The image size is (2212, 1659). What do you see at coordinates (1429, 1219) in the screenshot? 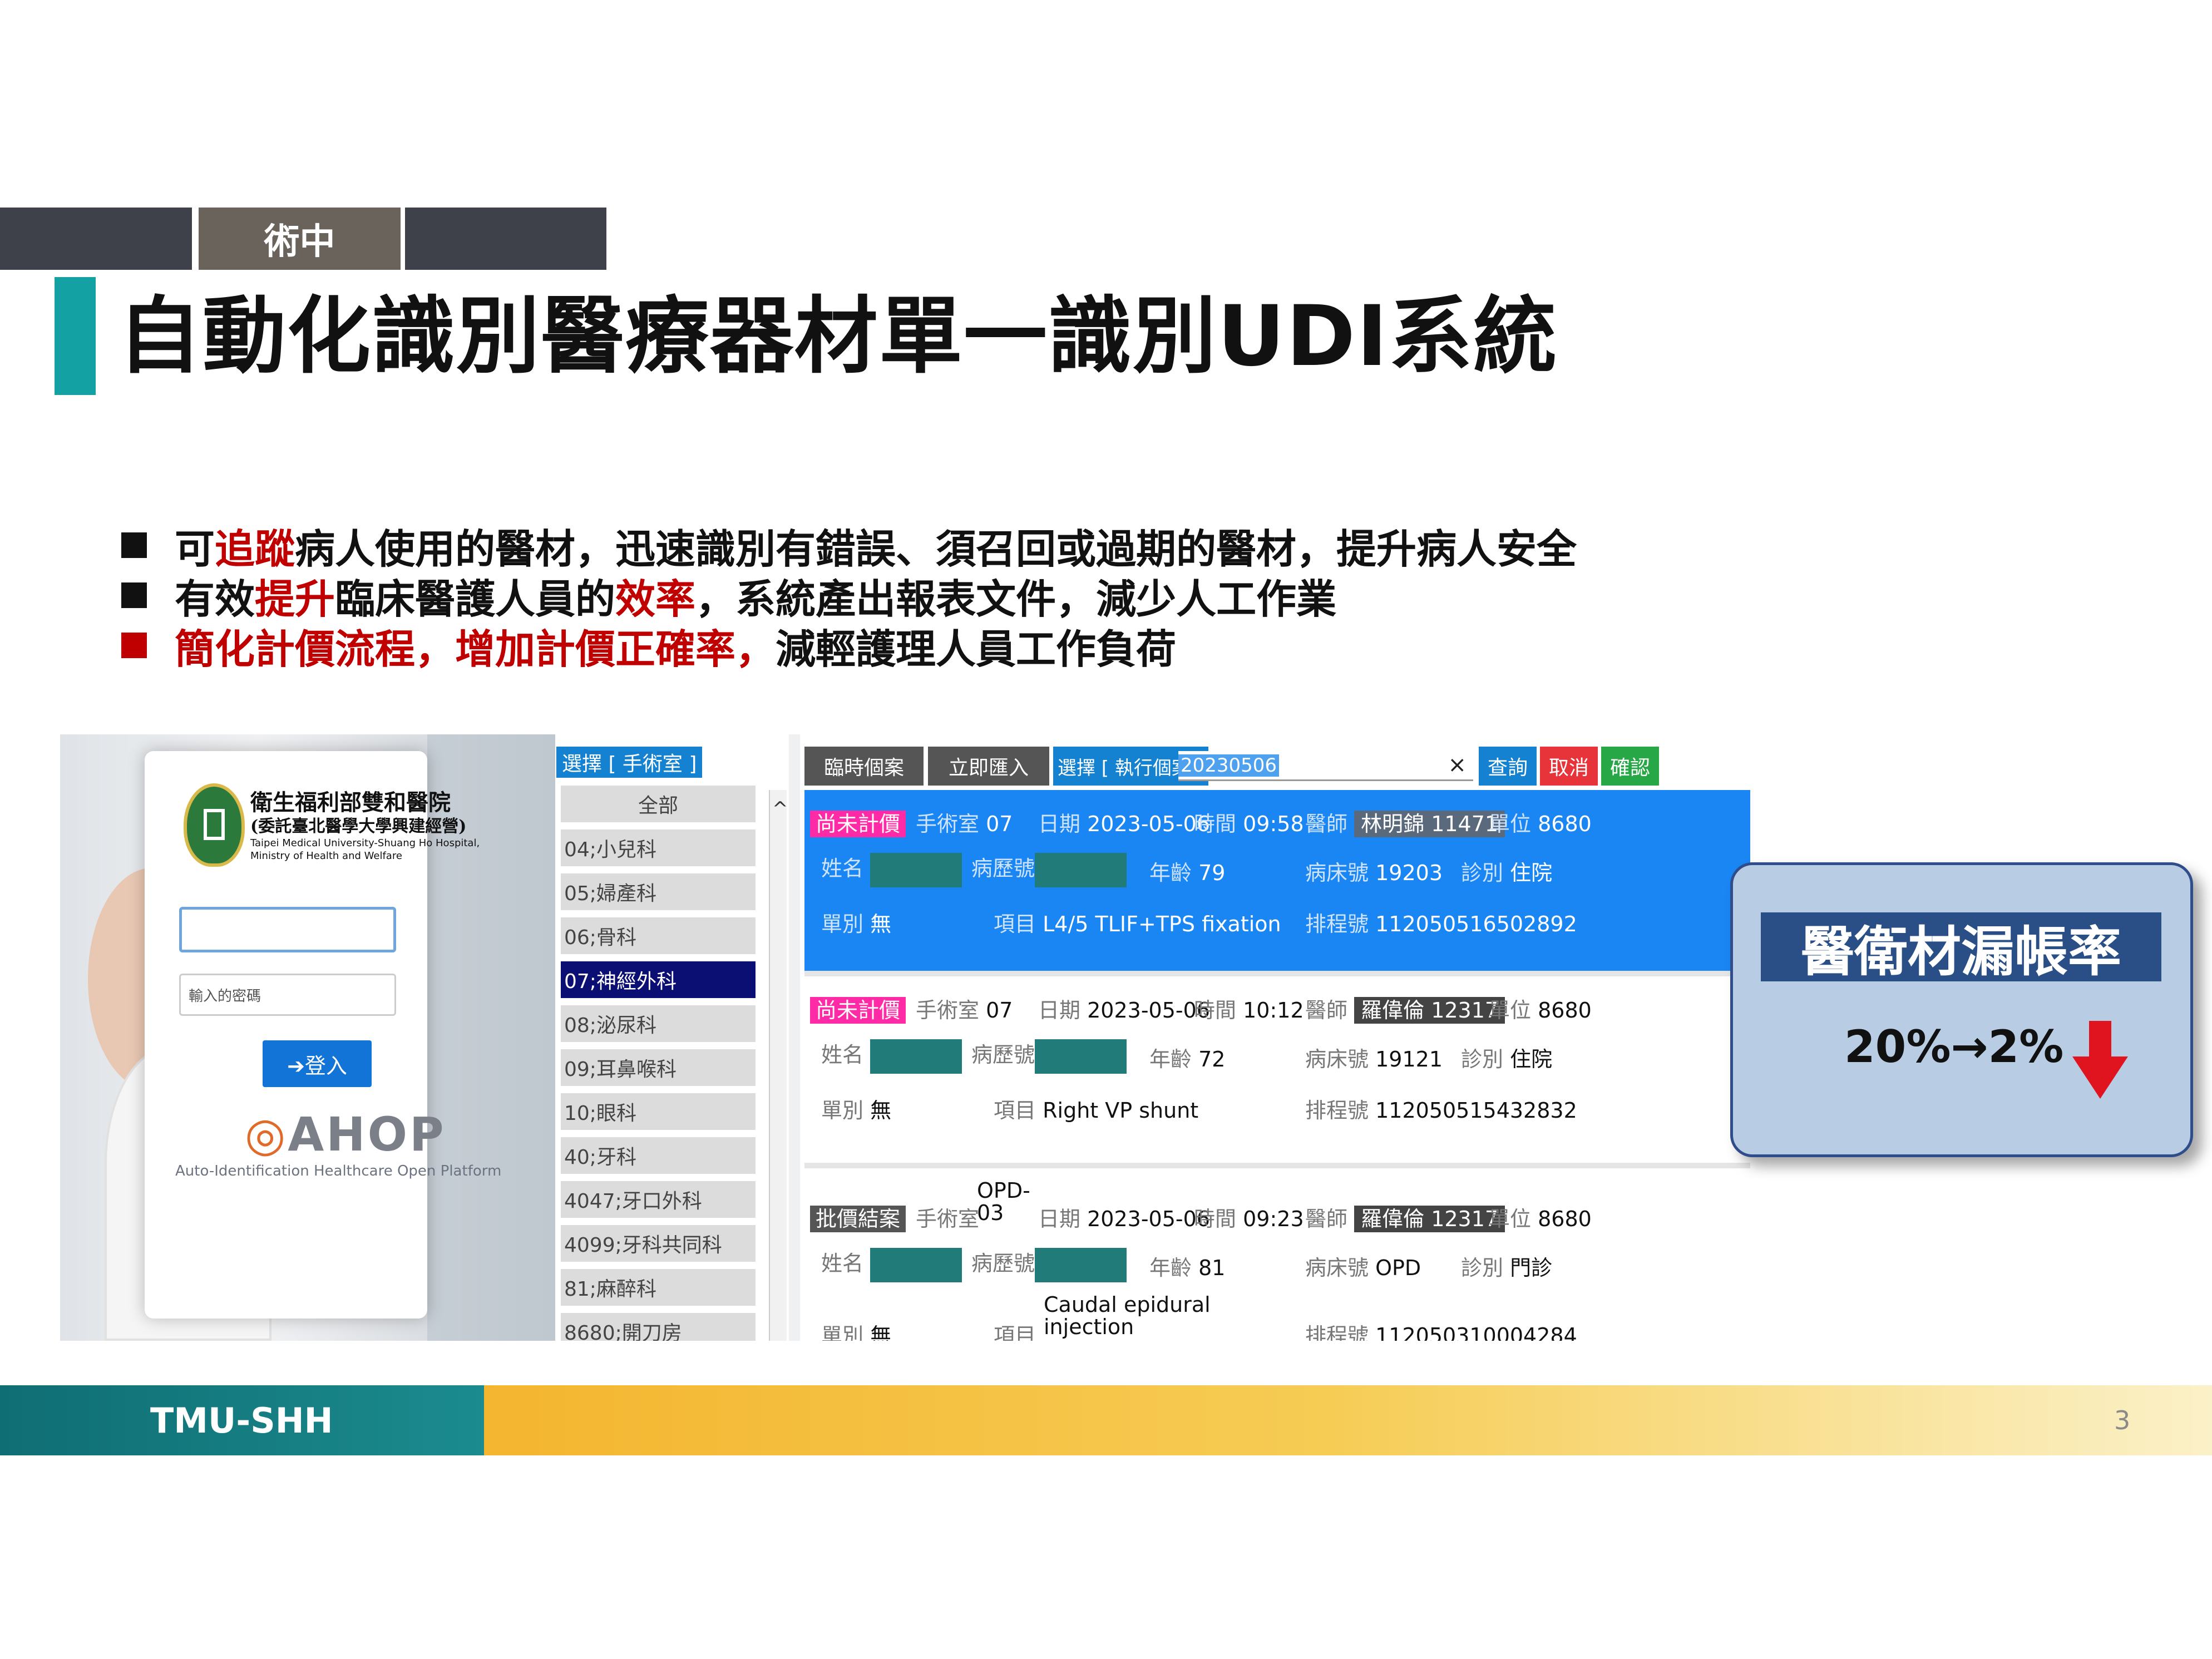
I see `doctor-value: 羅偉倫 12317` at bounding box center [1429, 1219].